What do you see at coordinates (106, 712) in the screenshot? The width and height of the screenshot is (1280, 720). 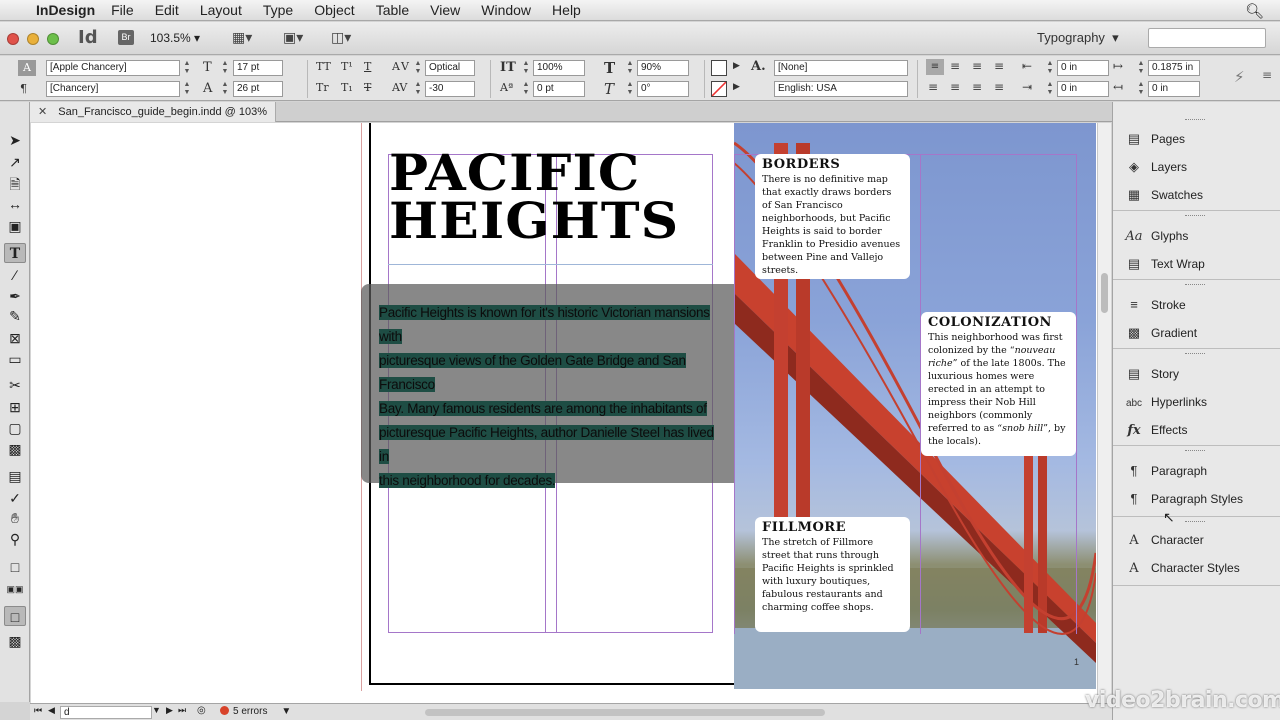 I see `page-number-field: d` at bounding box center [106, 712].